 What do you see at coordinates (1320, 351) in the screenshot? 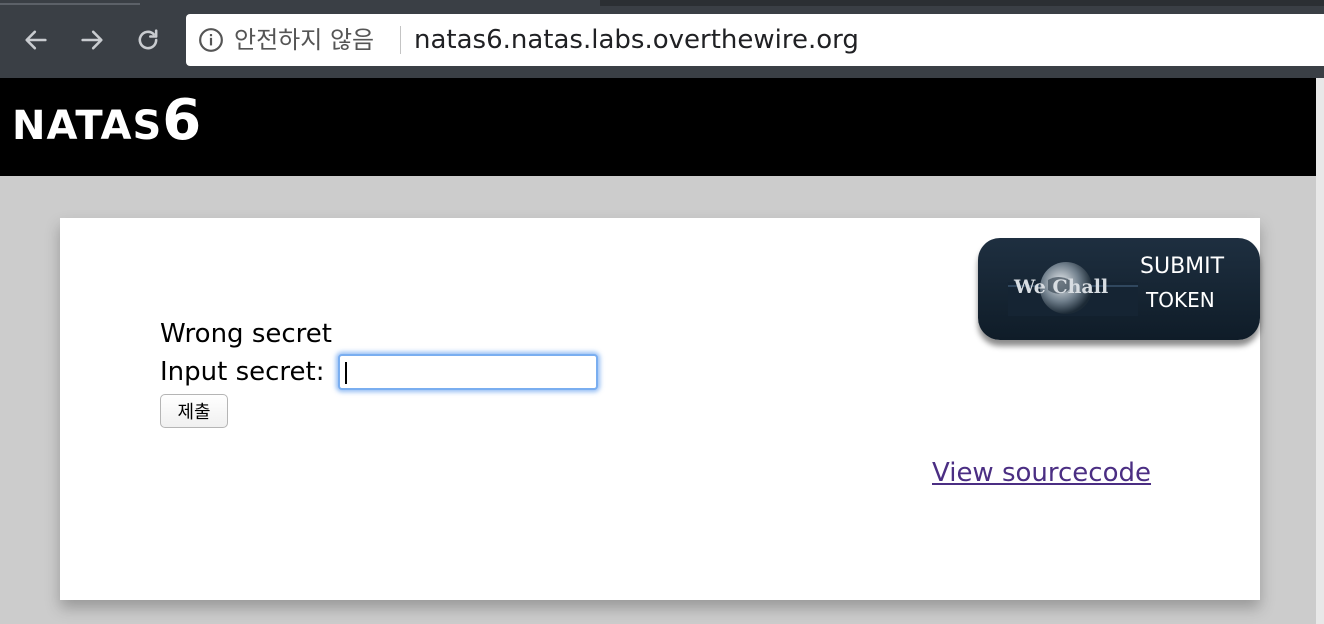
I see `scrollbar` at bounding box center [1320, 351].